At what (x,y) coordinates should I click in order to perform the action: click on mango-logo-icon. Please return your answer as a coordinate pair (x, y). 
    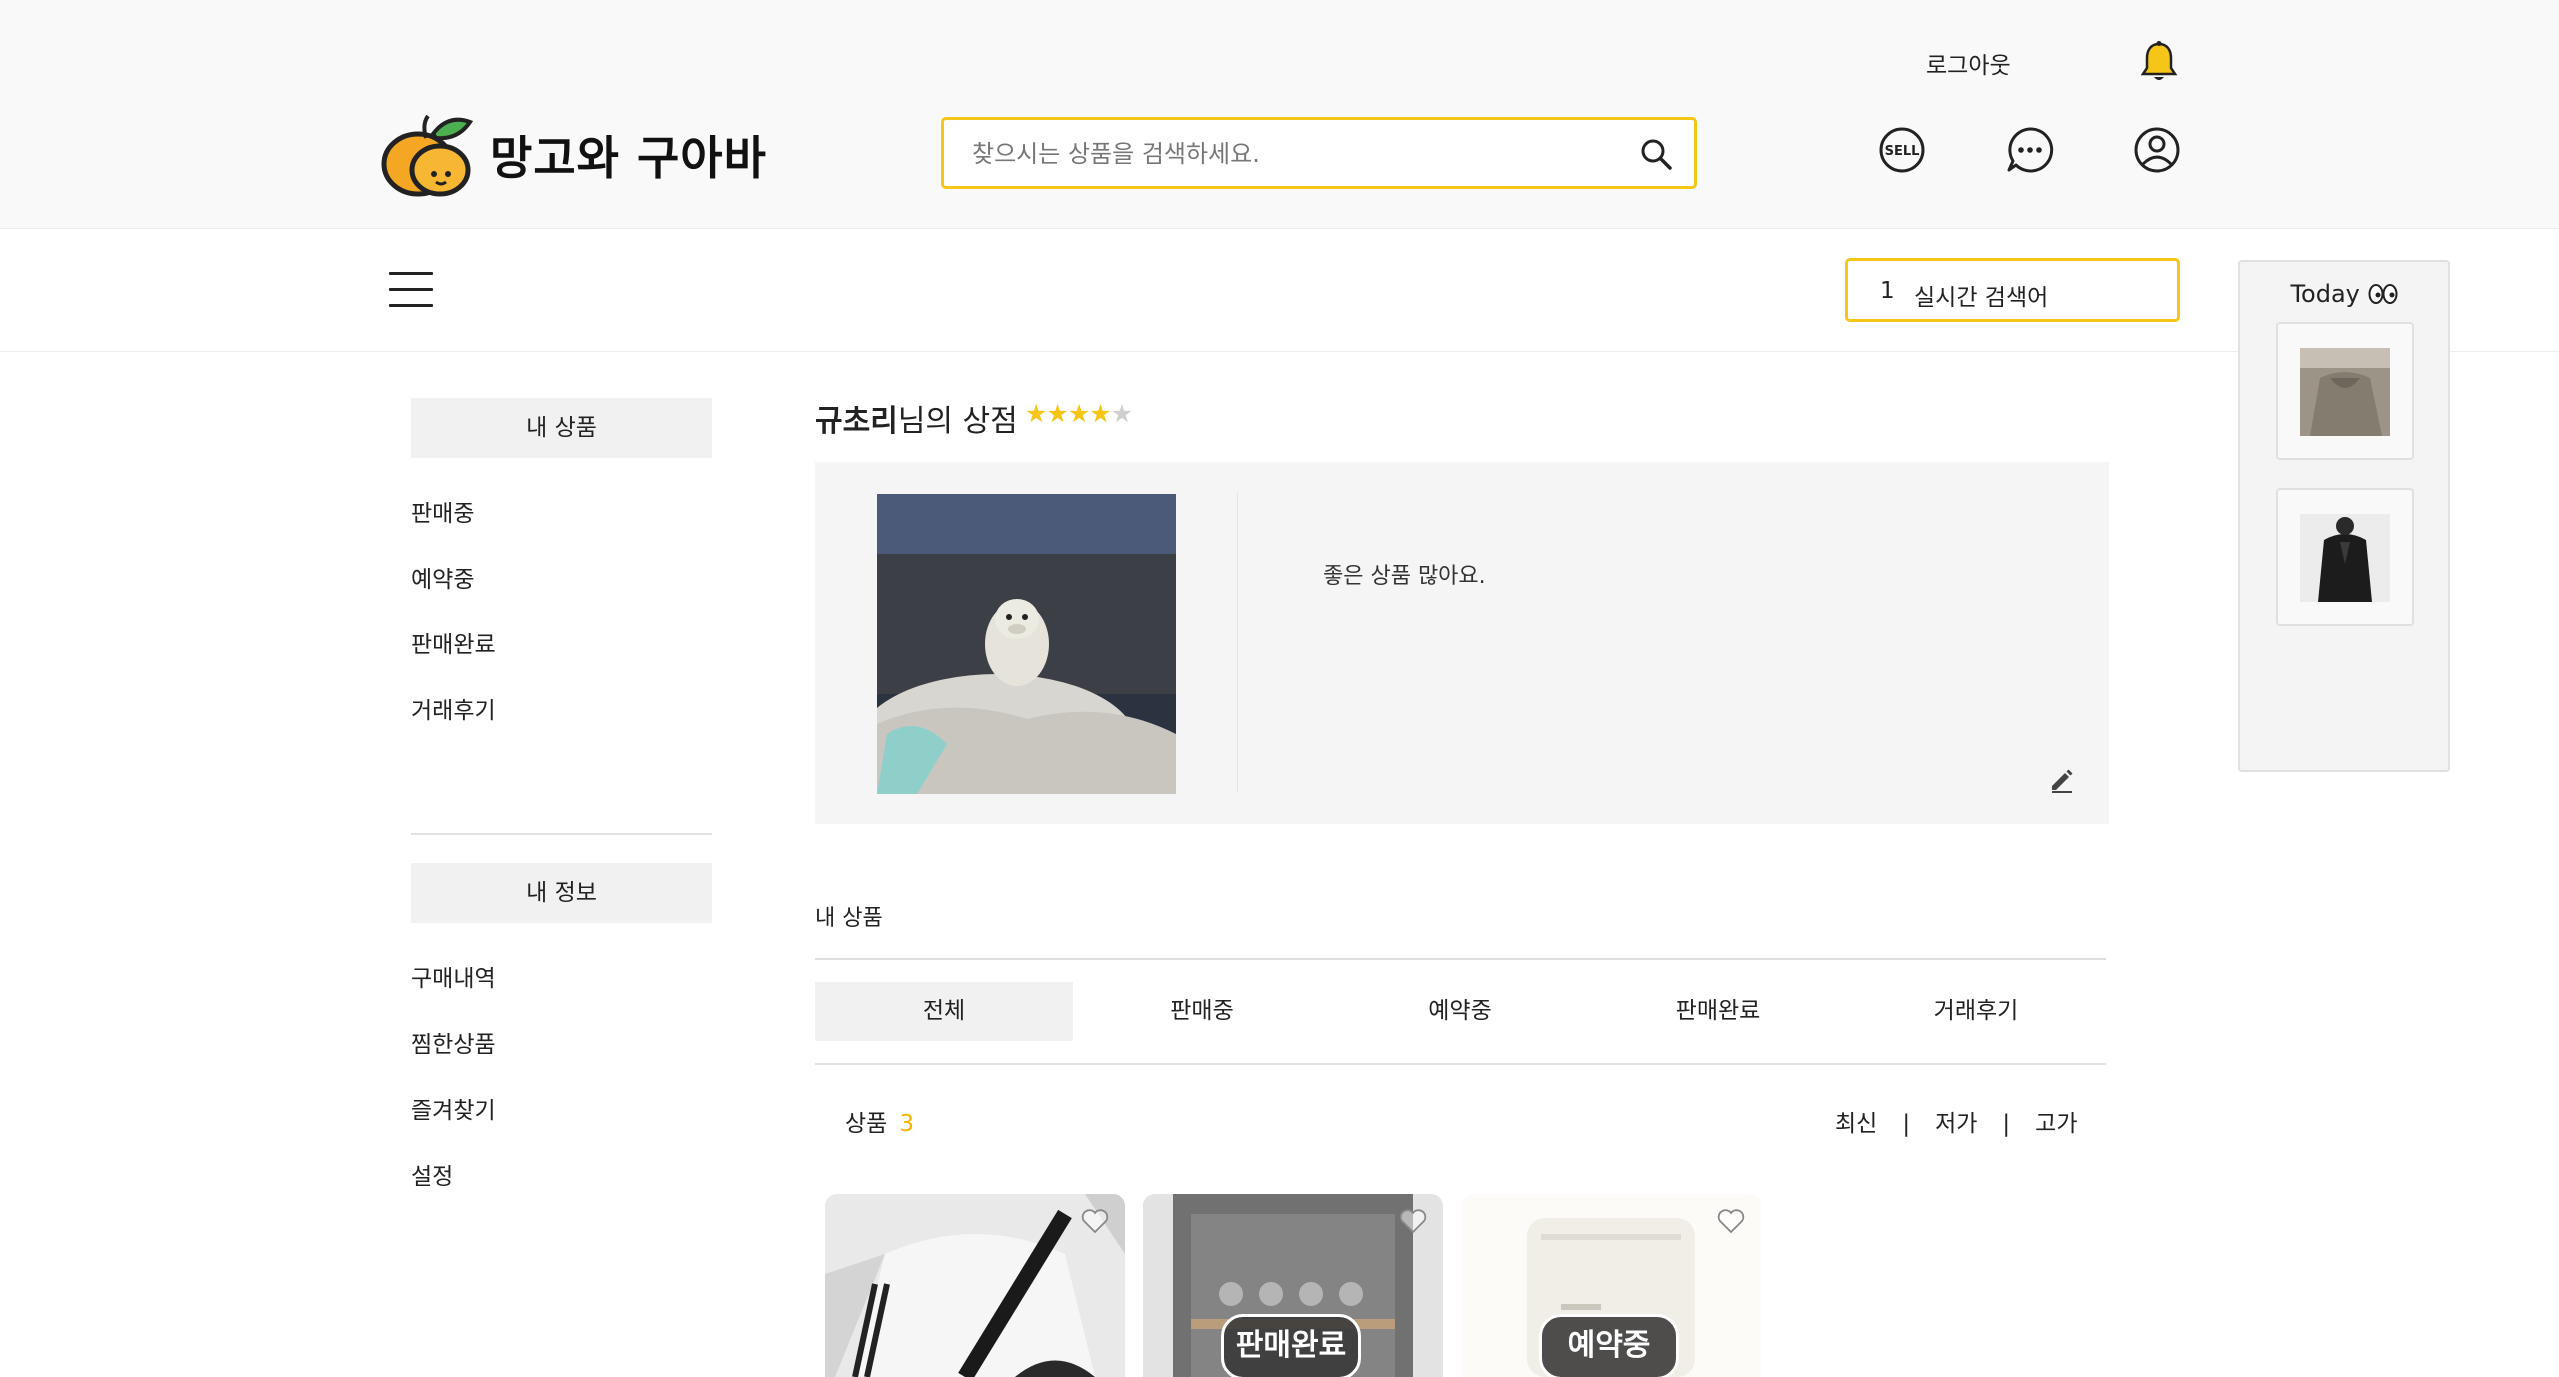
    Looking at the image, I should click on (427, 155).